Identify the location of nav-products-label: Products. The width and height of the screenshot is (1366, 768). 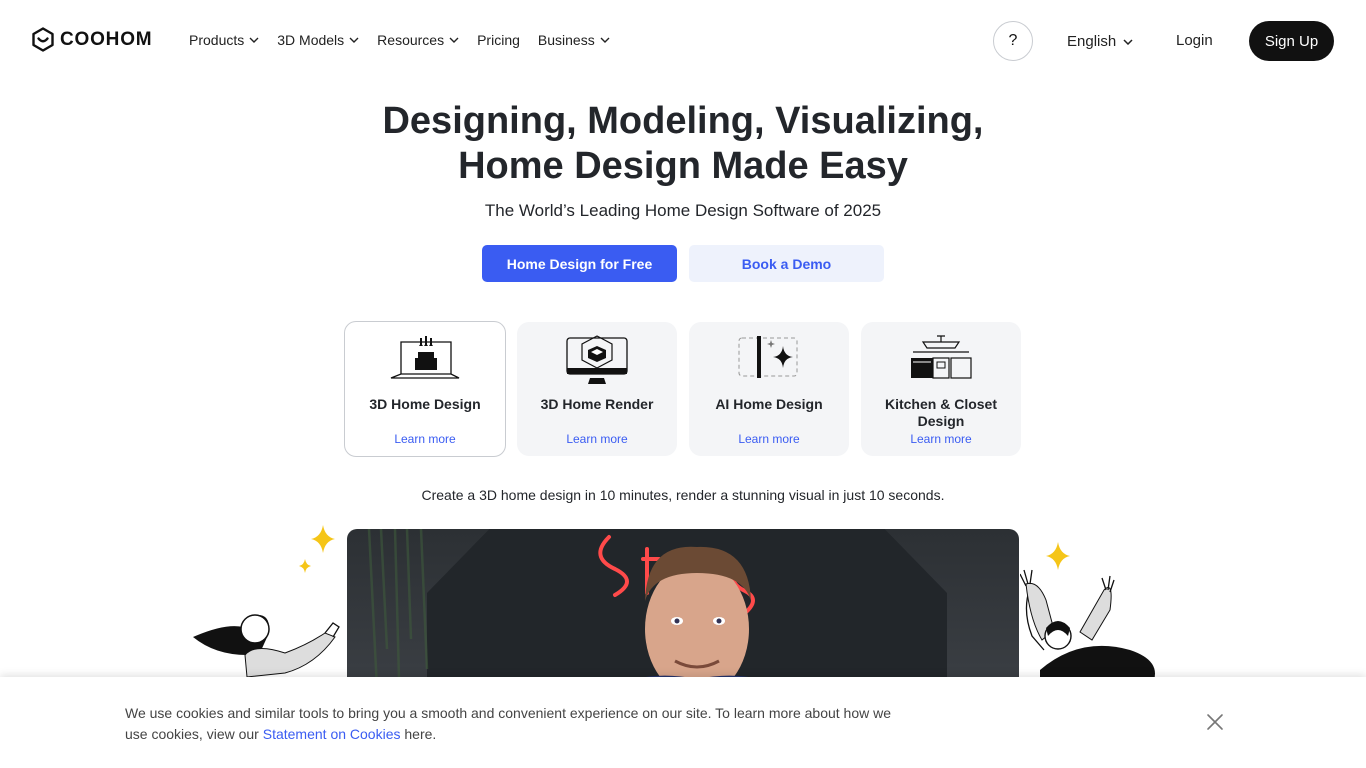
(217, 40).